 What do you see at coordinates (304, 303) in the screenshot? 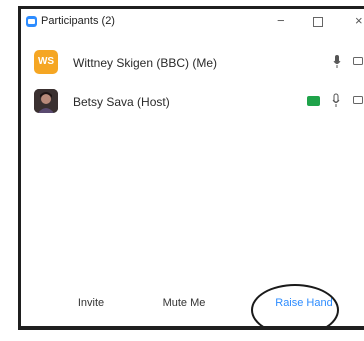
I see `raise-hand-button: Raise Hand` at bounding box center [304, 303].